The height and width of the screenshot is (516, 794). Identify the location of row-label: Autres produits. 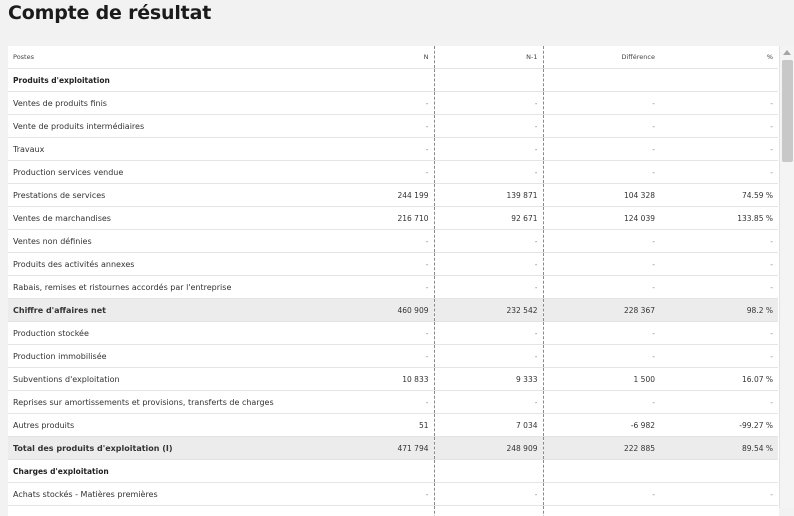
(164, 425).